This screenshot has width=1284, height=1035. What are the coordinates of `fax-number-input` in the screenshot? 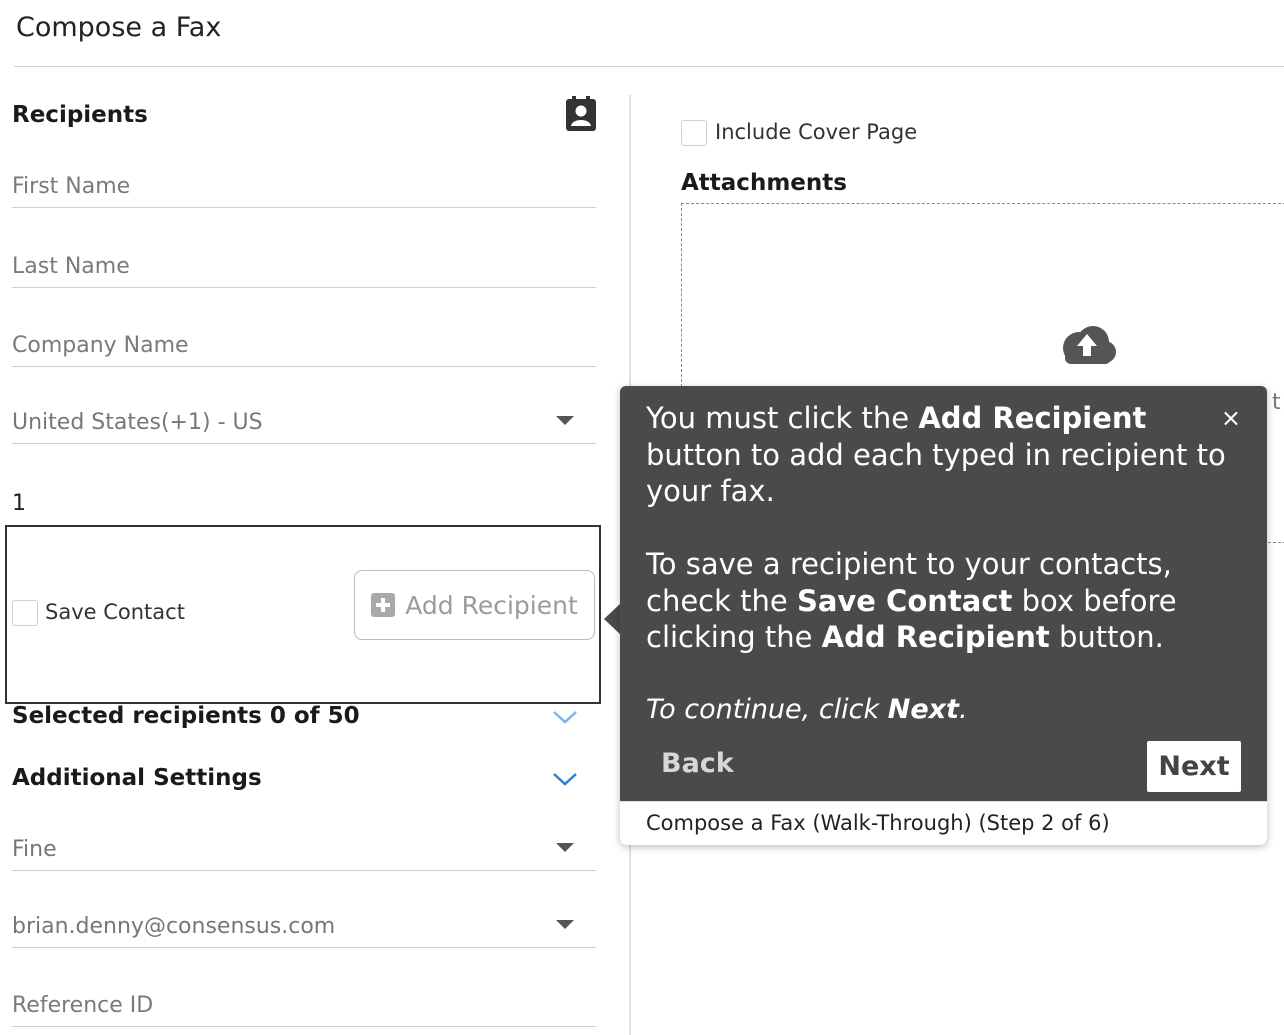 It's located at (272, 503).